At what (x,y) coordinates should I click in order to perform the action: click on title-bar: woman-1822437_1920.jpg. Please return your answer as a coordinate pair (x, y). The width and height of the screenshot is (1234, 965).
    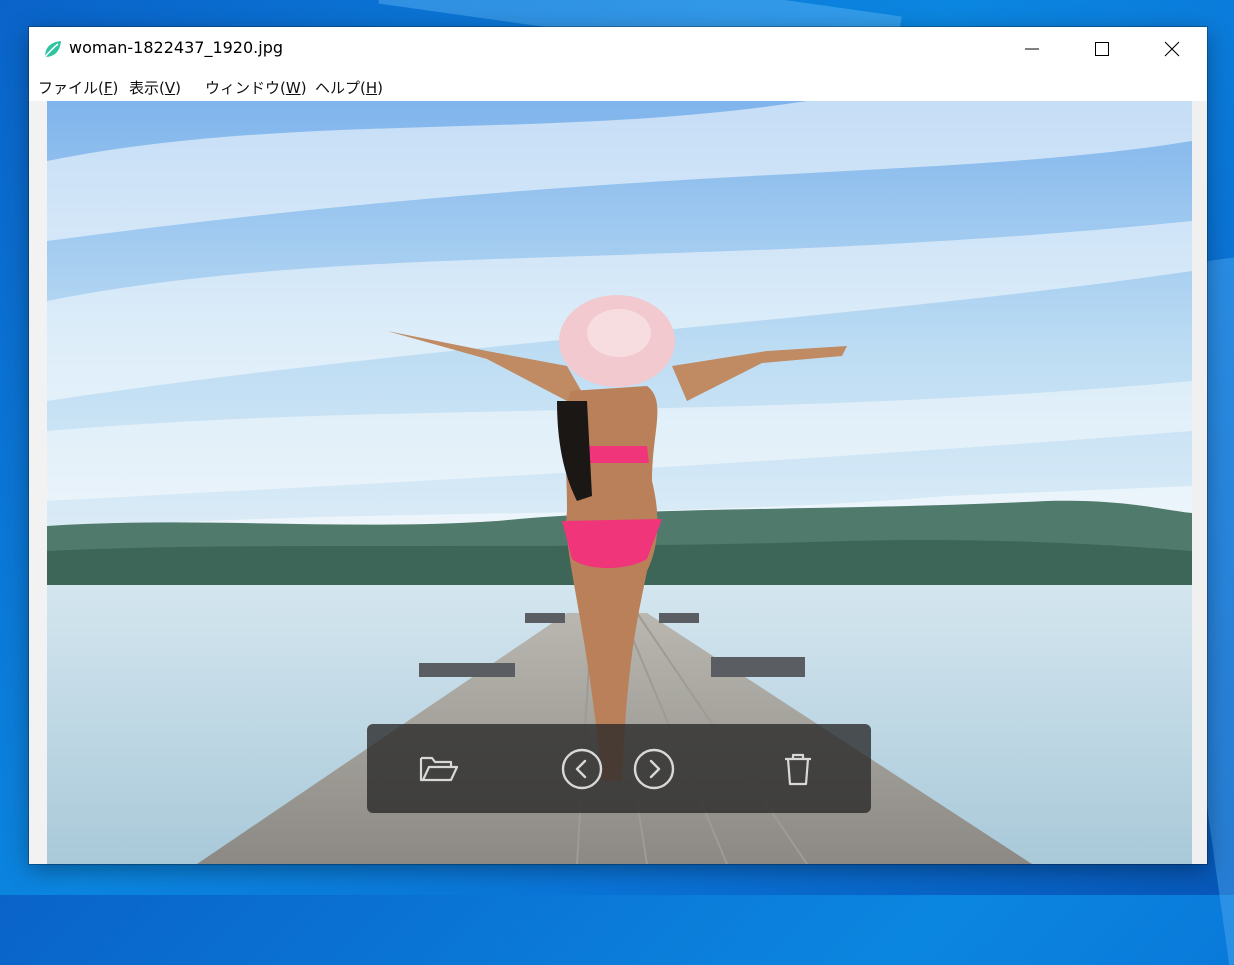
    Looking at the image, I should click on (618, 49).